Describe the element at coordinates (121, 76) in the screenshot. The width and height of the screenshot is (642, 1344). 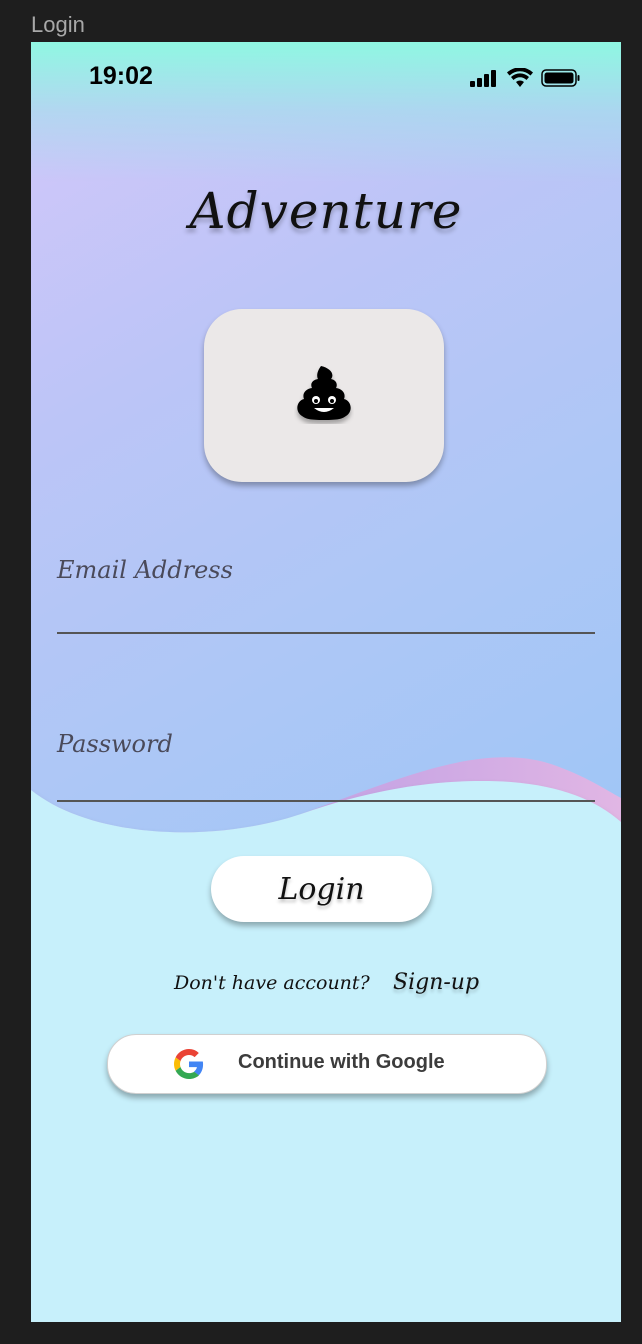
I see `status-time: 19:02` at that location.